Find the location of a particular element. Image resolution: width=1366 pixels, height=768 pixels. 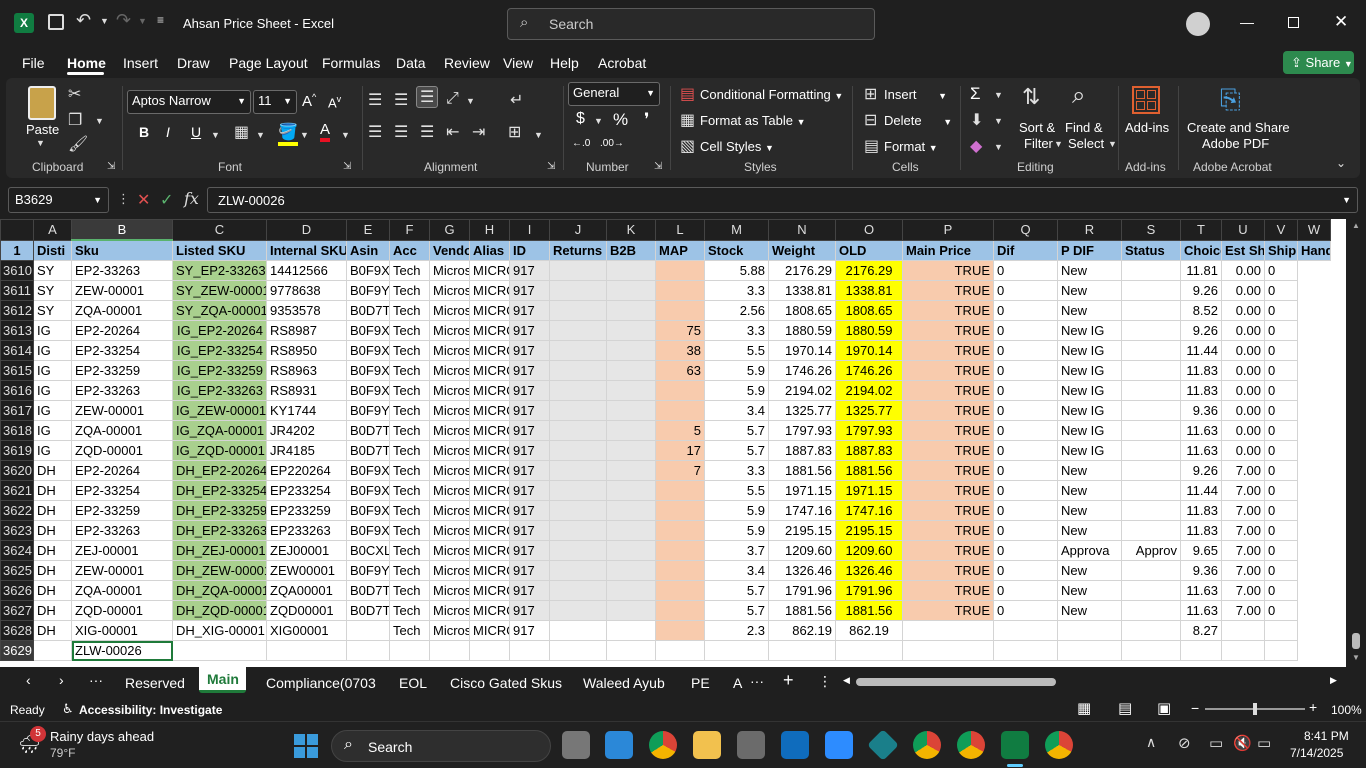

cell: Tech is located at coordinates (409, 470).